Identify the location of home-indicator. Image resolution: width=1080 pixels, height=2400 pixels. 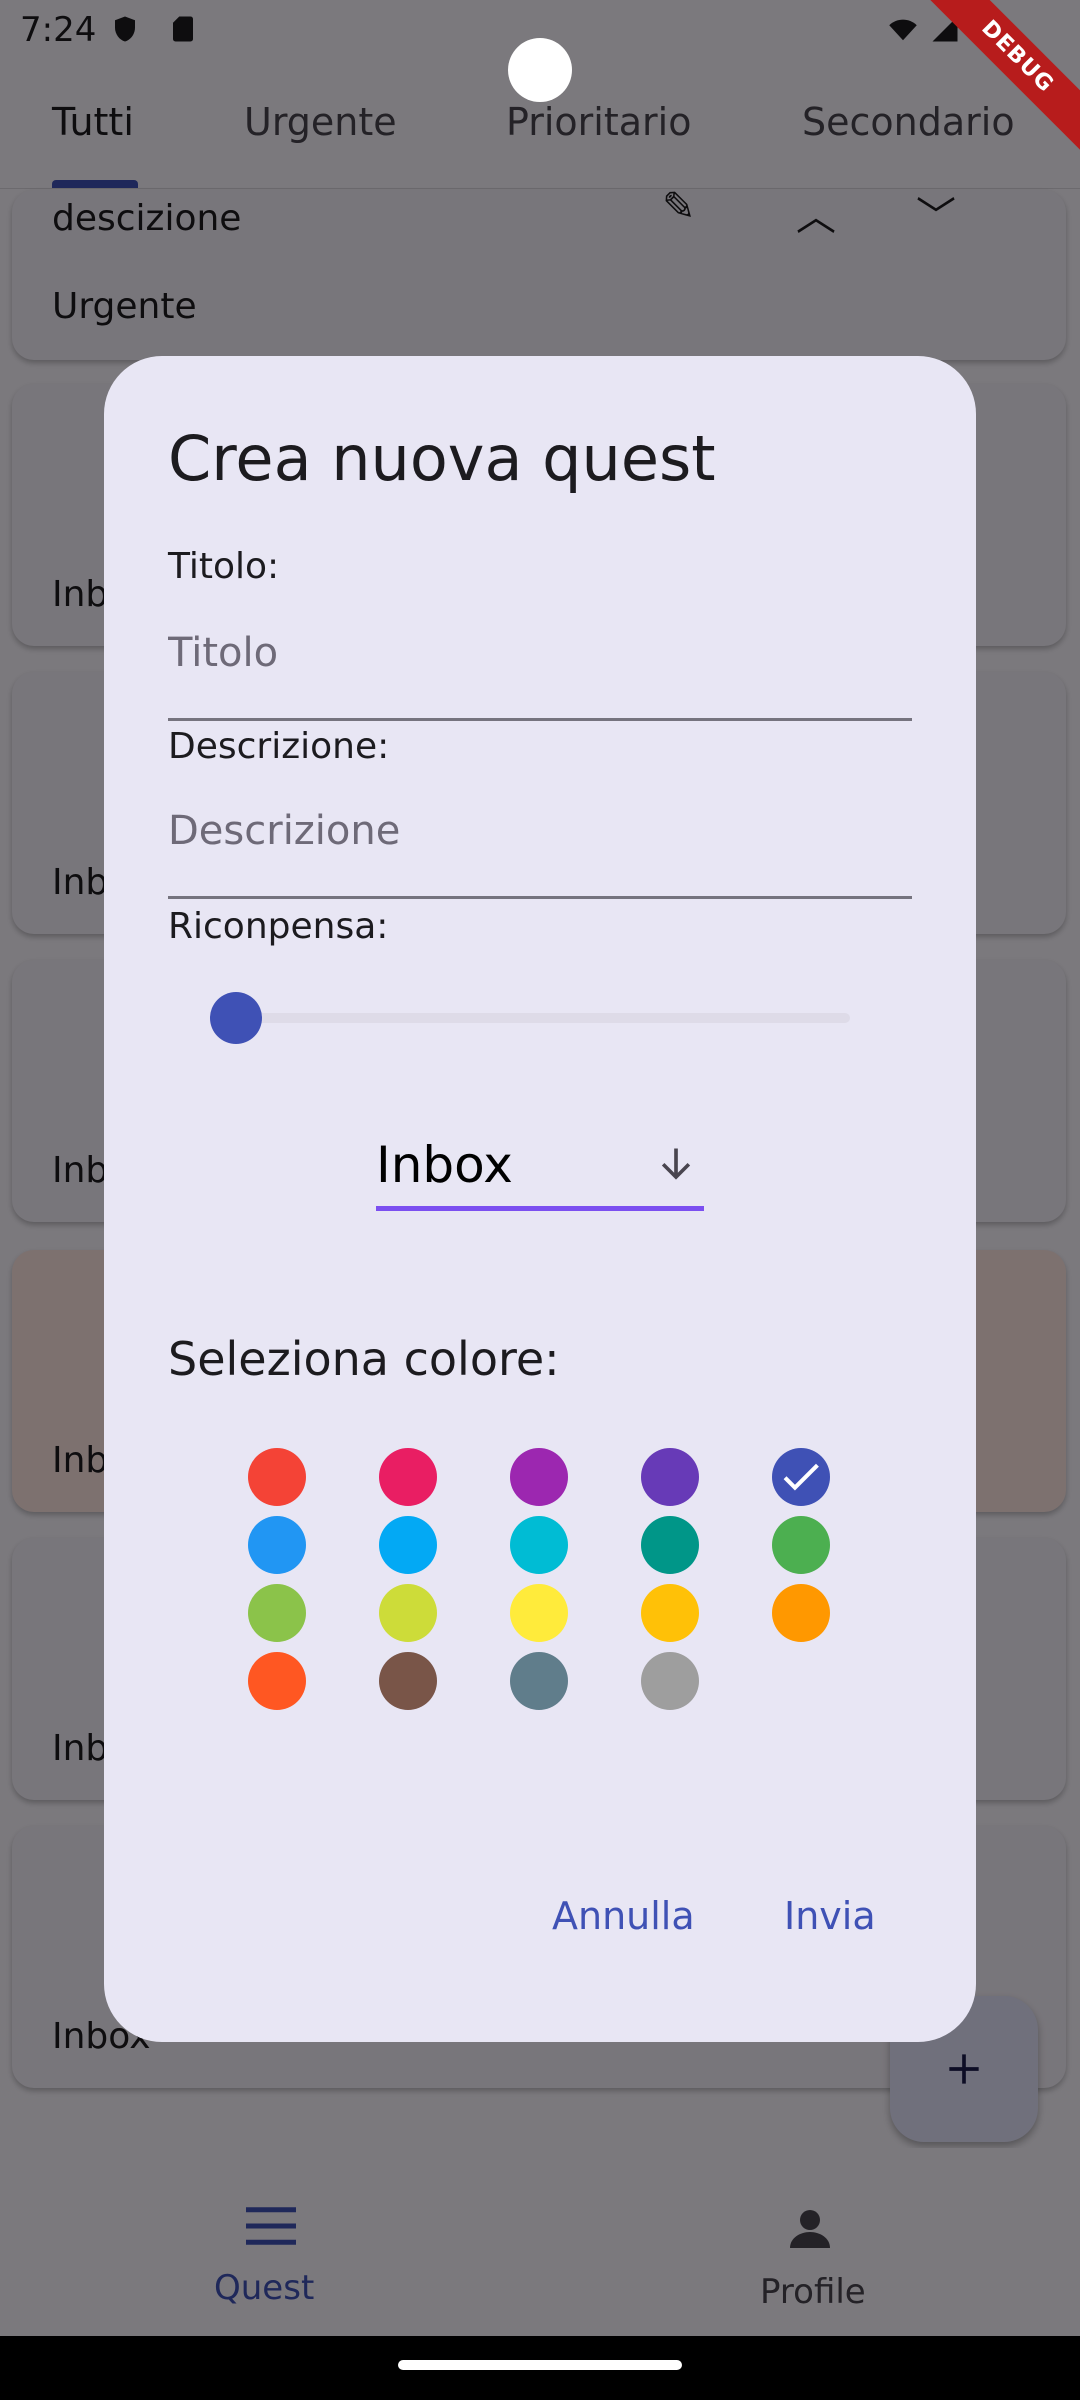
(540, 2365).